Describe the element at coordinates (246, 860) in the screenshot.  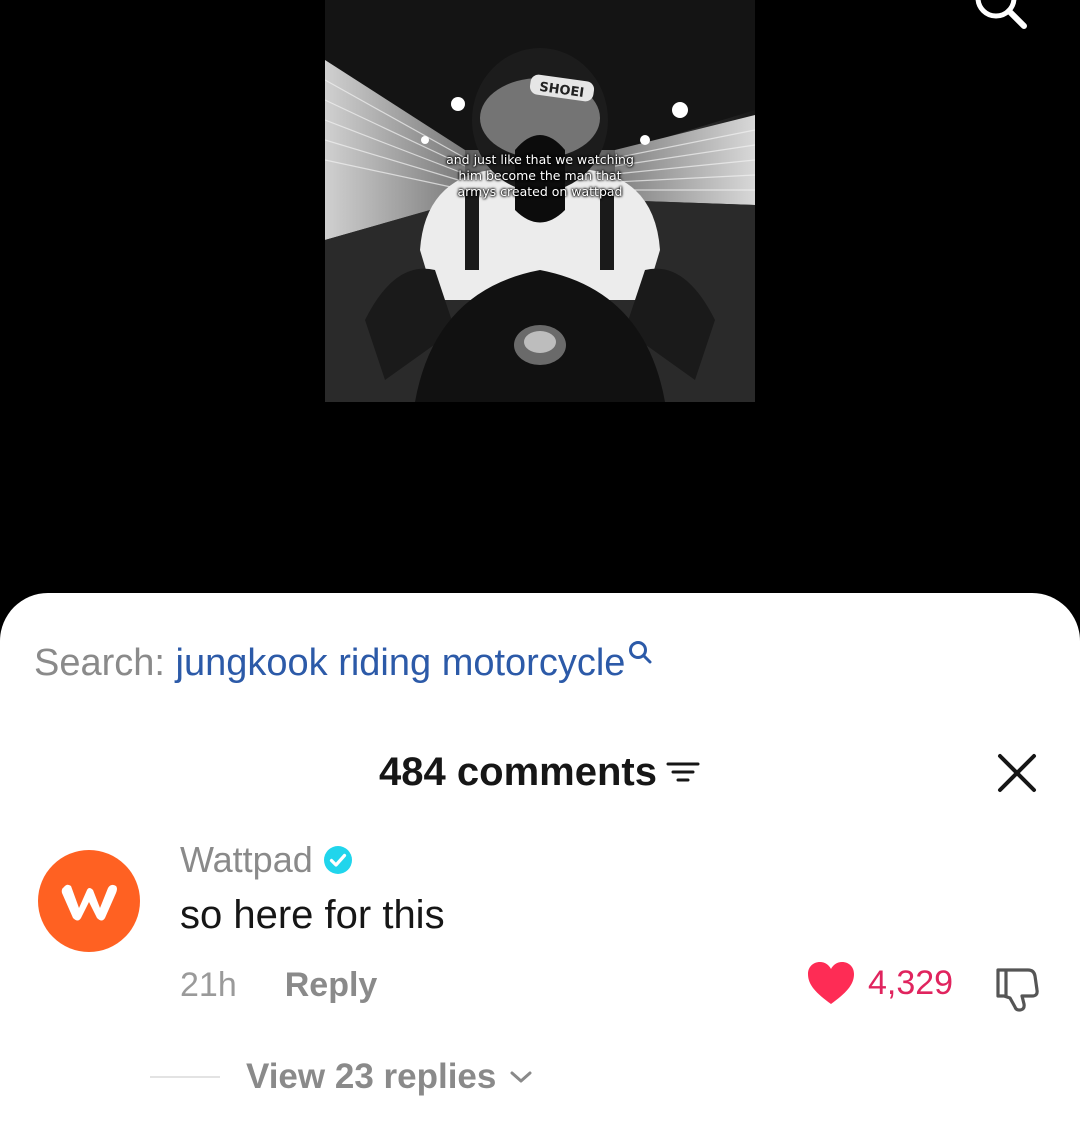
I see `username: Wattpad` at that location.